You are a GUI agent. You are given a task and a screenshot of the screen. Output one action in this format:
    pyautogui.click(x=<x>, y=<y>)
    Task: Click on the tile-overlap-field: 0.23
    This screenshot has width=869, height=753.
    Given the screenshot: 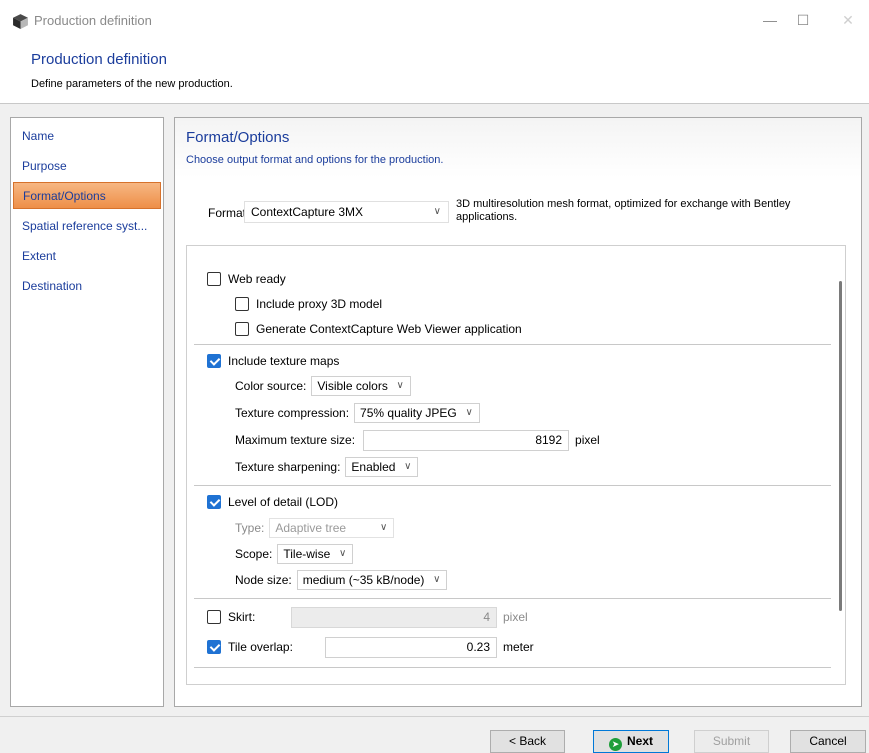 What is the action you would take?
    pyautogui.click(x=411, y=647)
    